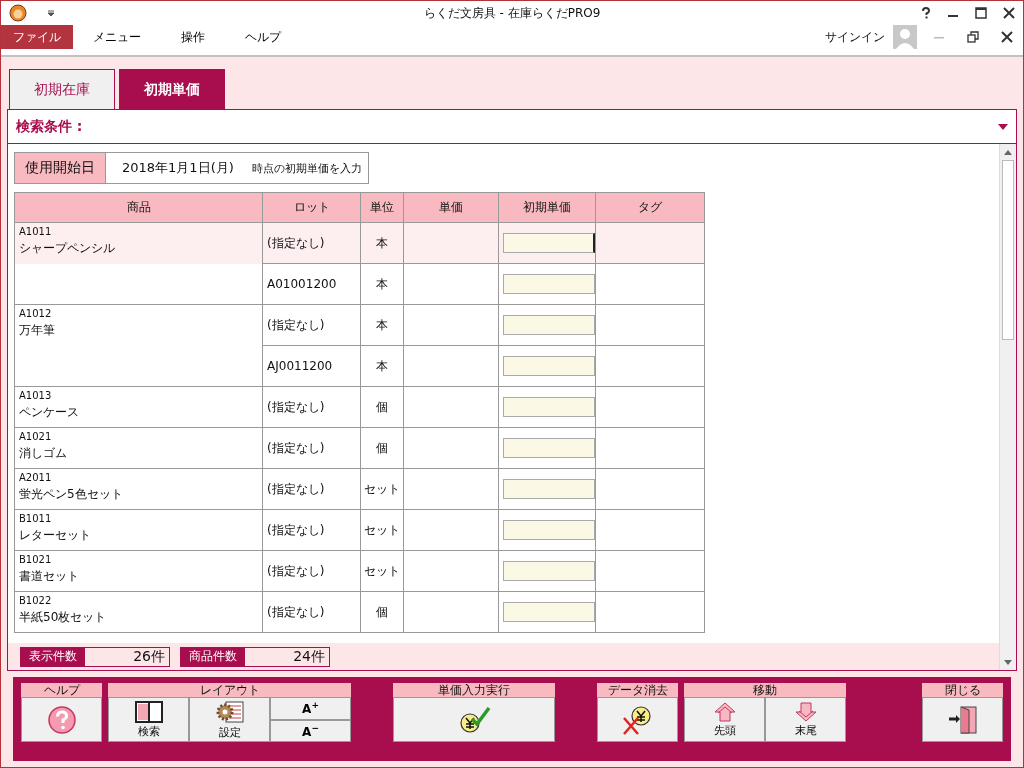 The width and height of the screenshot is (1024, 768). What do you see at coordinates (263, 37) in the screenshot?
I see `menu-item: ヘルプ` at bounding box center [263, 37].